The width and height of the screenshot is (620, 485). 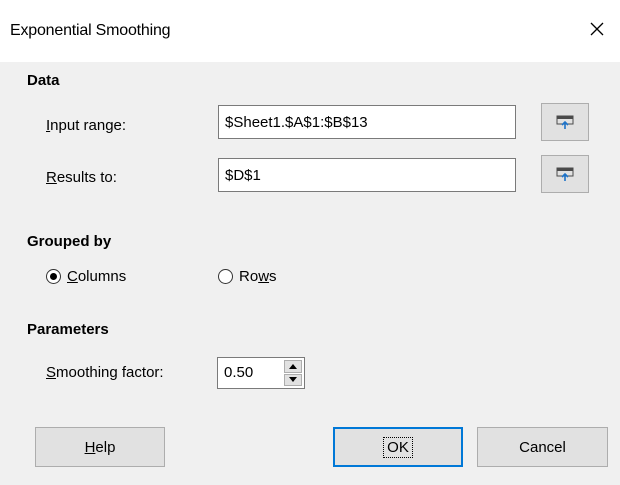 I want to click on close-icon, so click(x=597, y=29).